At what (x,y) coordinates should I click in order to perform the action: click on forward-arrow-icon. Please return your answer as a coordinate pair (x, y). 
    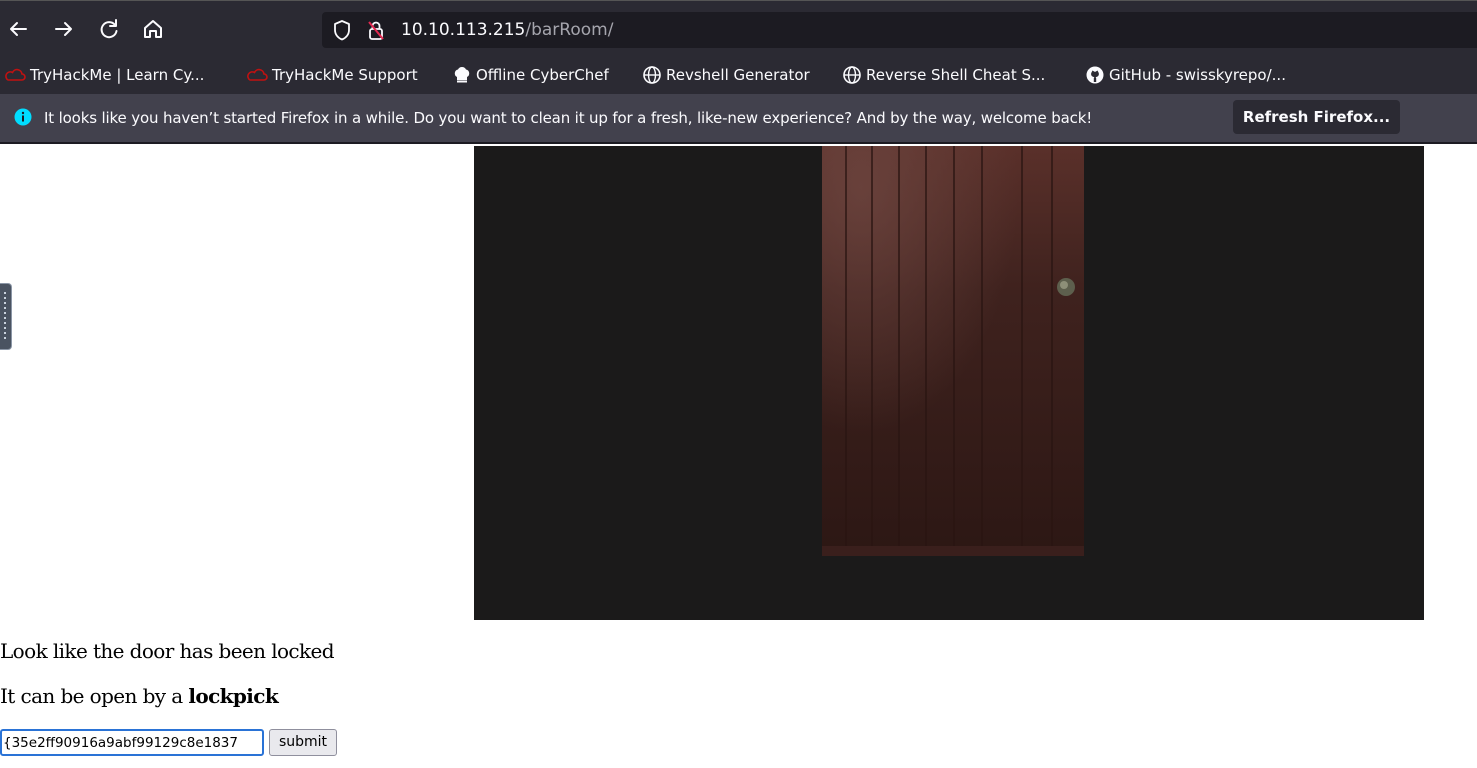
    Looking at the image, I should click on (64, 29).